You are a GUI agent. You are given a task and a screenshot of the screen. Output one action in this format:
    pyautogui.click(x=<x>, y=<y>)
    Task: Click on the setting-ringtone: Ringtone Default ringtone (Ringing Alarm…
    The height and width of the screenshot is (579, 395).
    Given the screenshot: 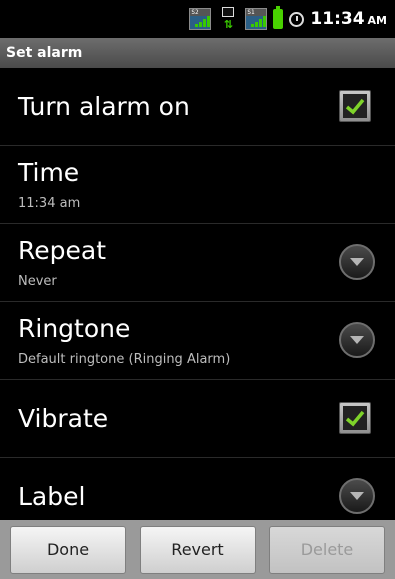 What is the action you would take?
    pyautogui.click(x=197, y=341)
    